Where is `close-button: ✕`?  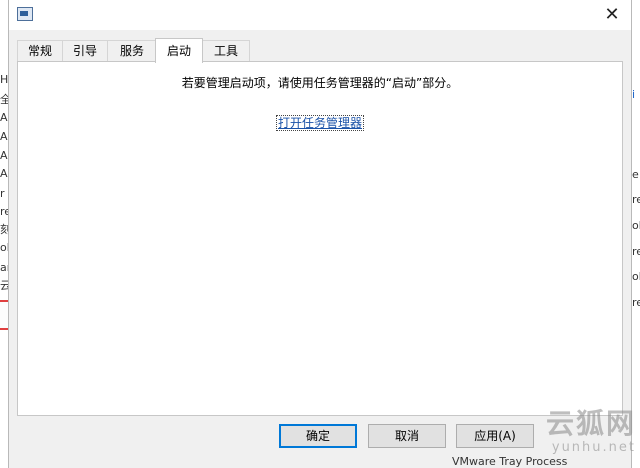 close-button: ✕ is located at coordinates (612, 15).